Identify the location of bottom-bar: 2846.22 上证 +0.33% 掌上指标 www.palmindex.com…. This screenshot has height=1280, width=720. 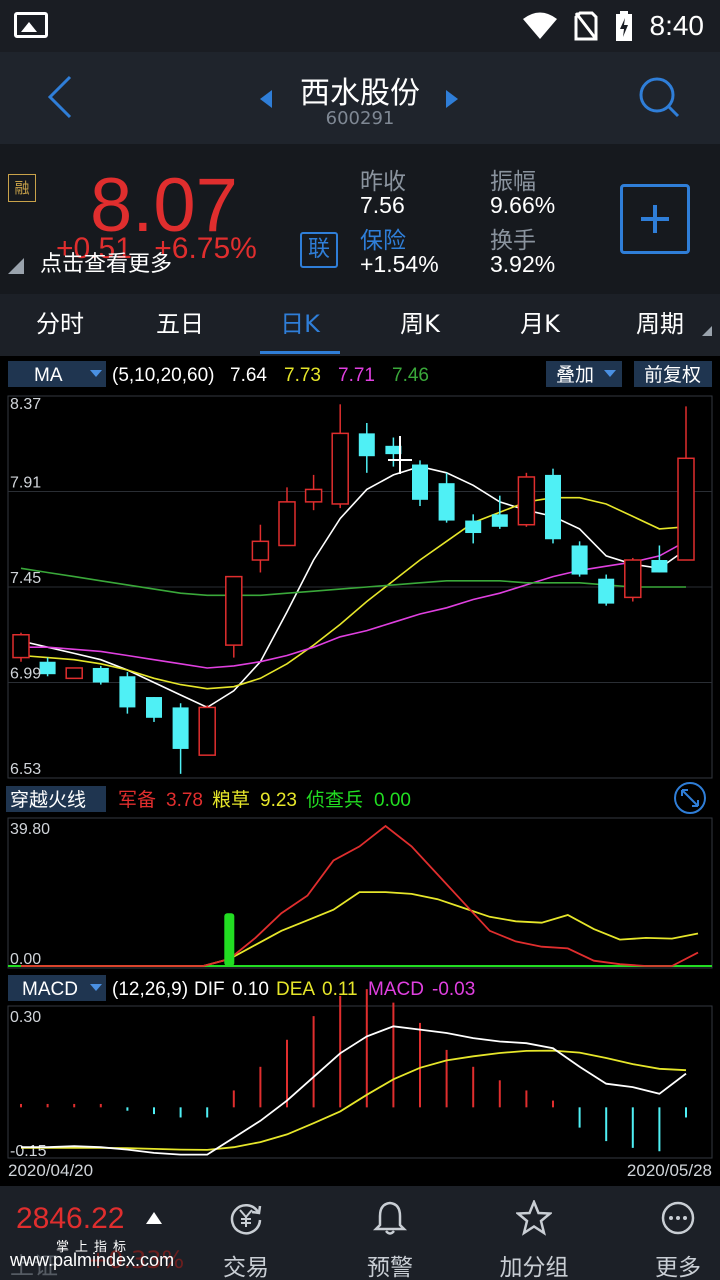
(360, 1233).